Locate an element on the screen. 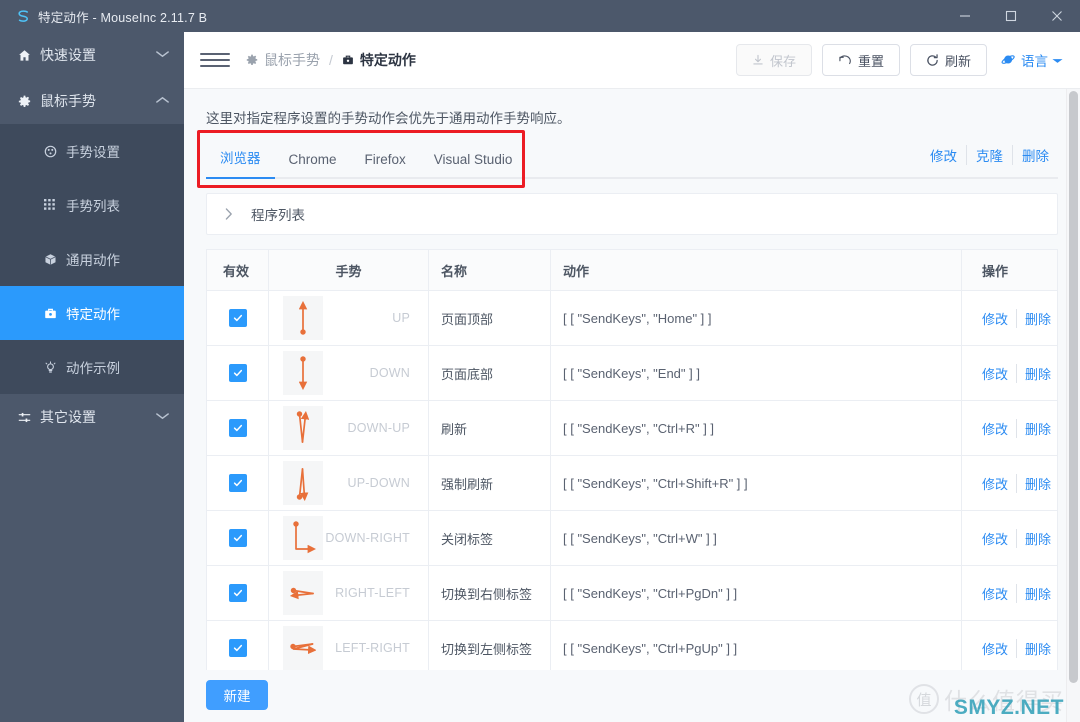 The image size is (1080, 722). sidebar-group-quick-settings: 快速设置 is located at coordinates (92, 55).